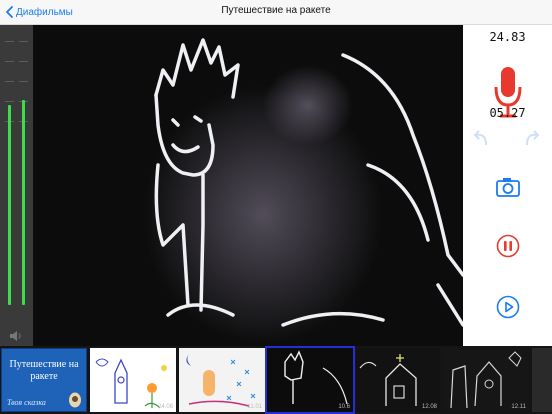  Describe the element at coordinates (175, 122) in the screenshot. I see `chalk-eye` at that location.